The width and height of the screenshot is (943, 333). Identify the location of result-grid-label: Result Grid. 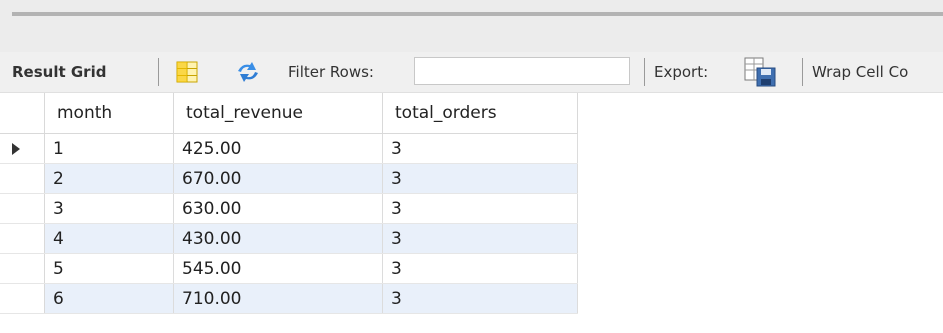
(59, 72).